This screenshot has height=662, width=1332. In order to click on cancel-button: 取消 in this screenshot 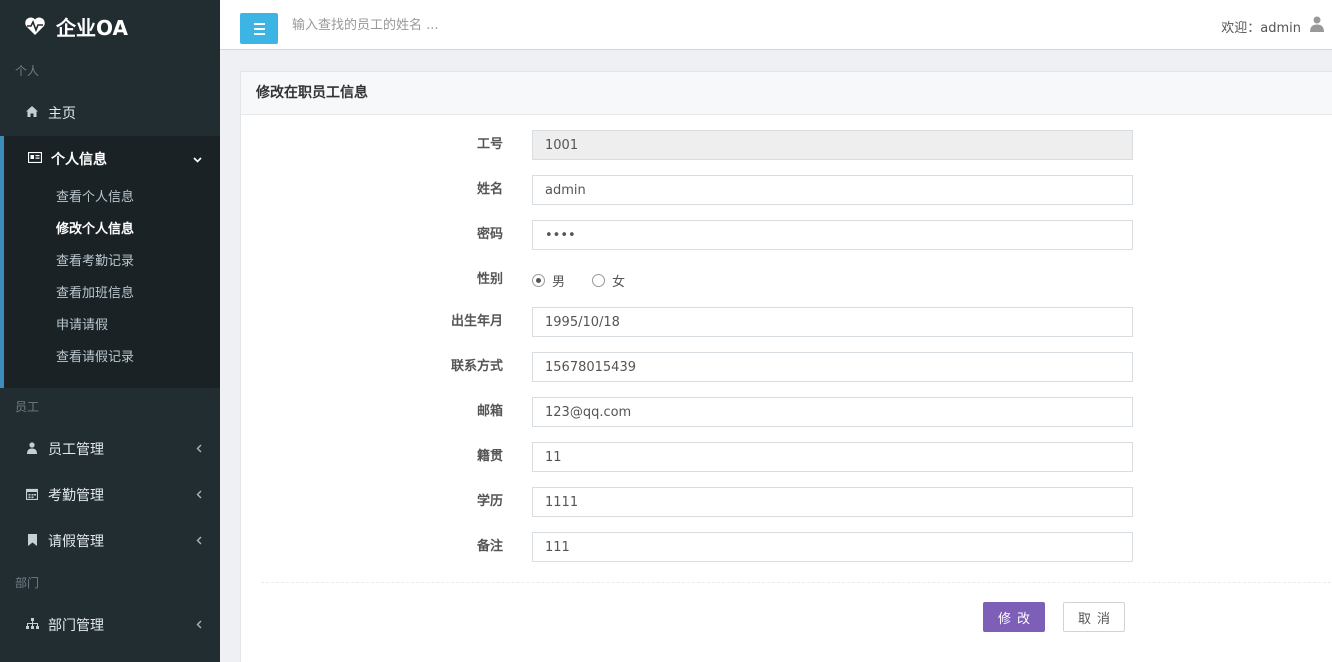, I will do `click(1094, 617)`.